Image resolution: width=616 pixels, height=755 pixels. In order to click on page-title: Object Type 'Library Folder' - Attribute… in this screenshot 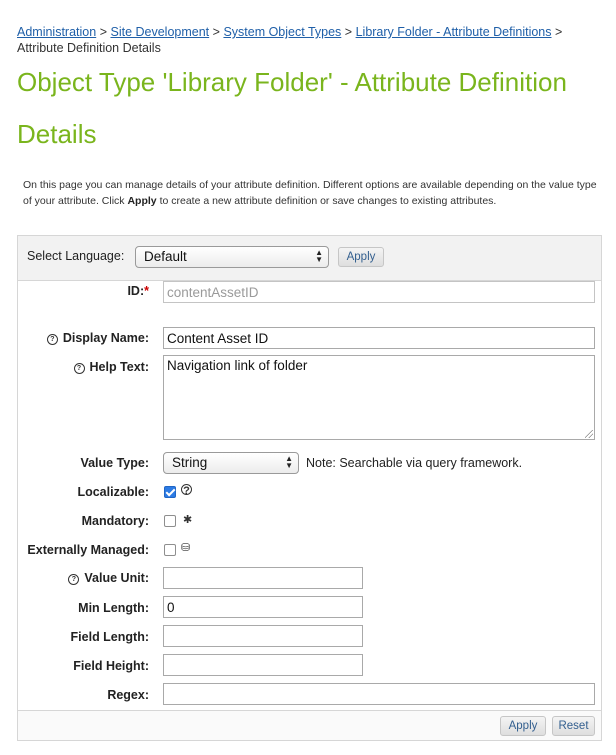, I will do `click(292, 108)`.